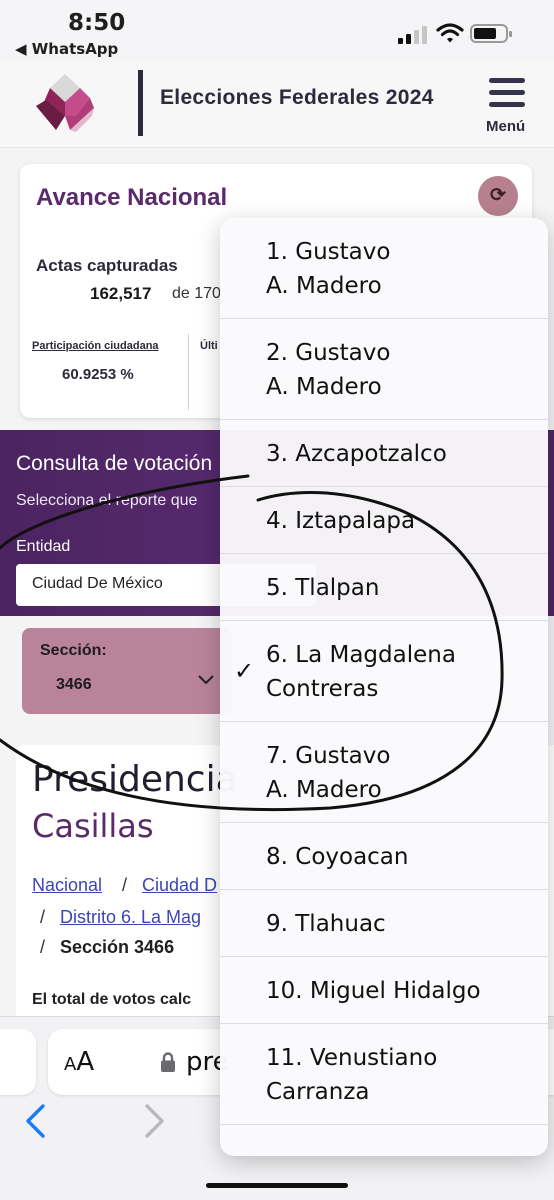 The width and height of the screenshot is (554, 1200). What do you see at coordinates (209, 346) in the screenshot?
I see `ultima-actualizacion-label: Últi` at bounding box center [209, 346].